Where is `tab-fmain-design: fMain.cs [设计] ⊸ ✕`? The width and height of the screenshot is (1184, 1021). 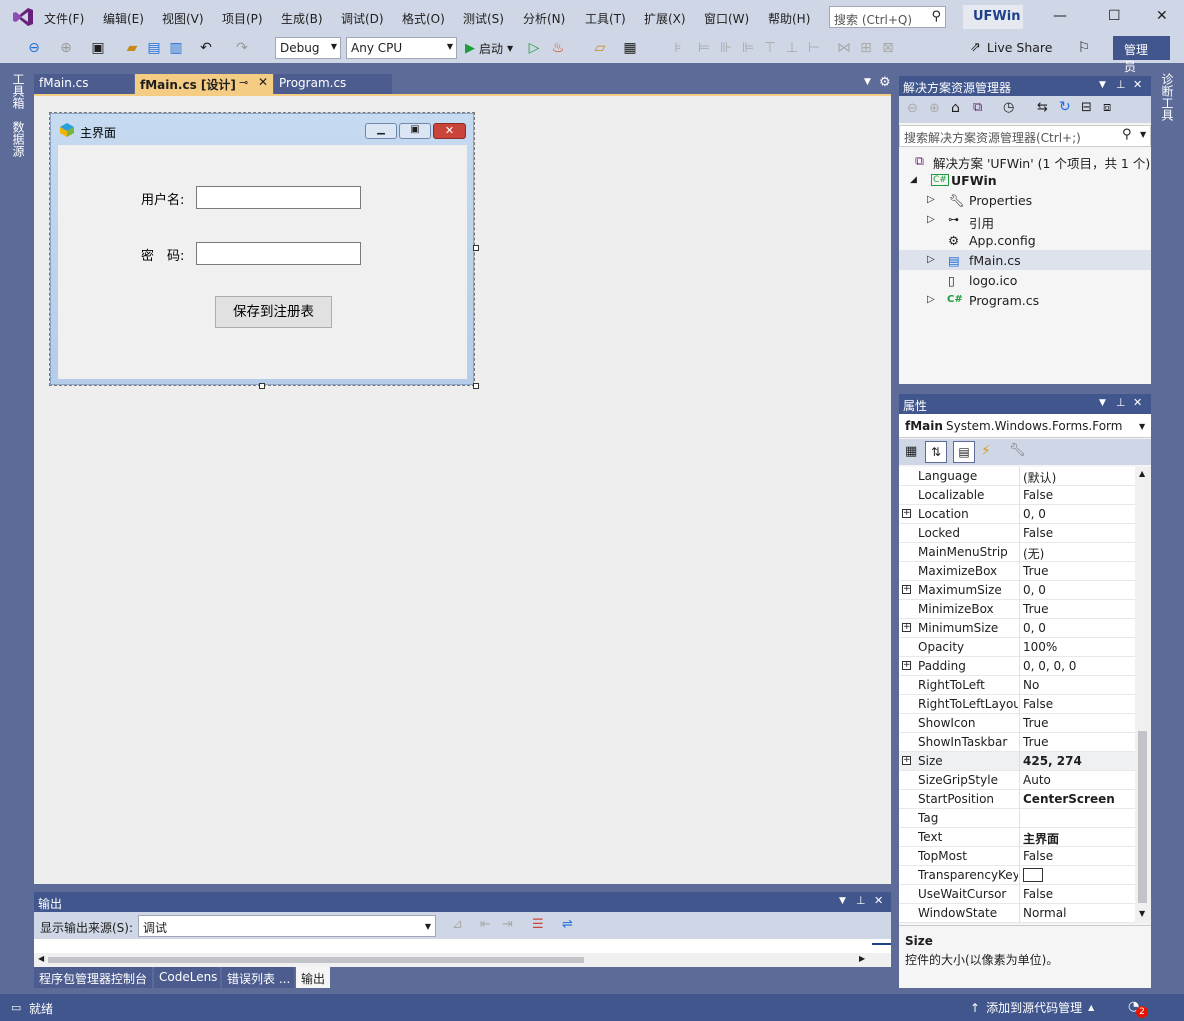
tab-fmain-design: fMain.cs [设计] ⊸ ✕ is located at coordinates (204, 84).